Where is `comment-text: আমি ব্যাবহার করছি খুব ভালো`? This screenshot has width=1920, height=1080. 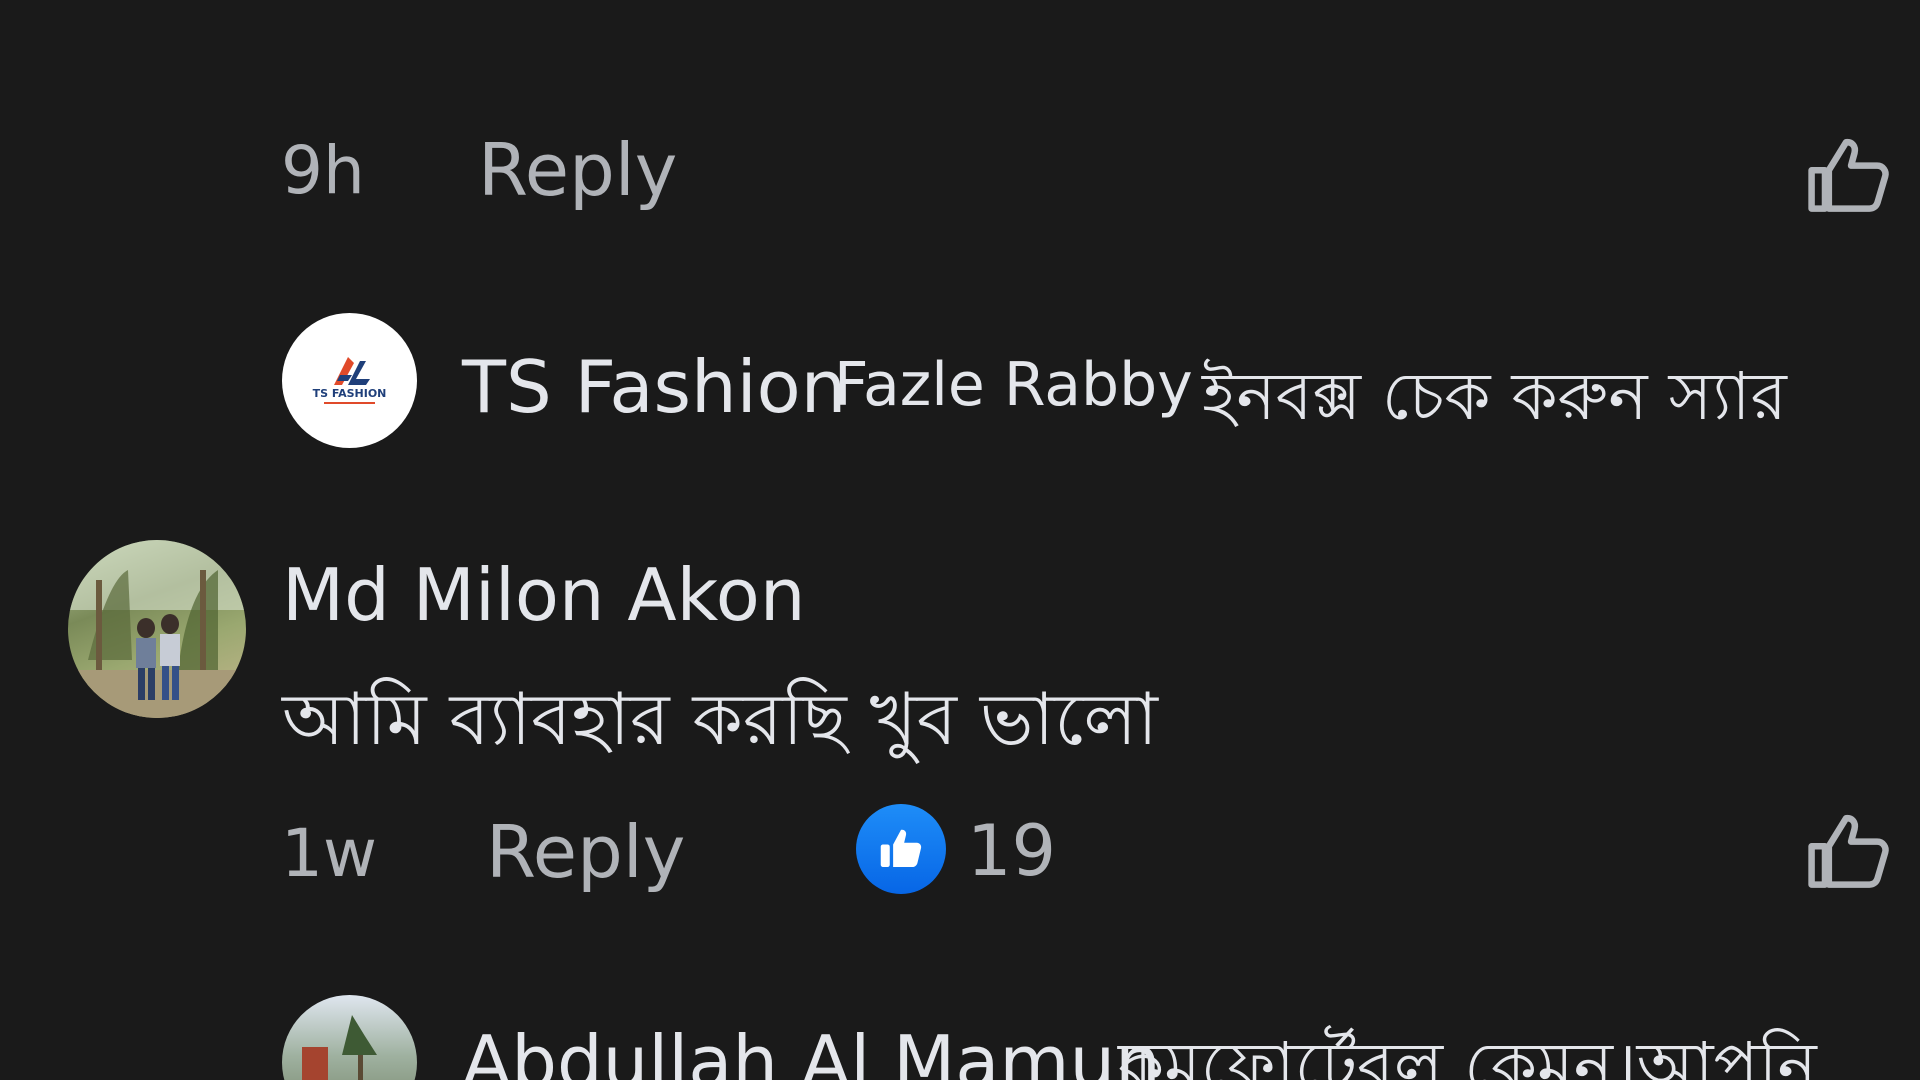
comment-text: আমি ব্যাবহার করছি খুব ভালো is located at coordinates (720, 719).